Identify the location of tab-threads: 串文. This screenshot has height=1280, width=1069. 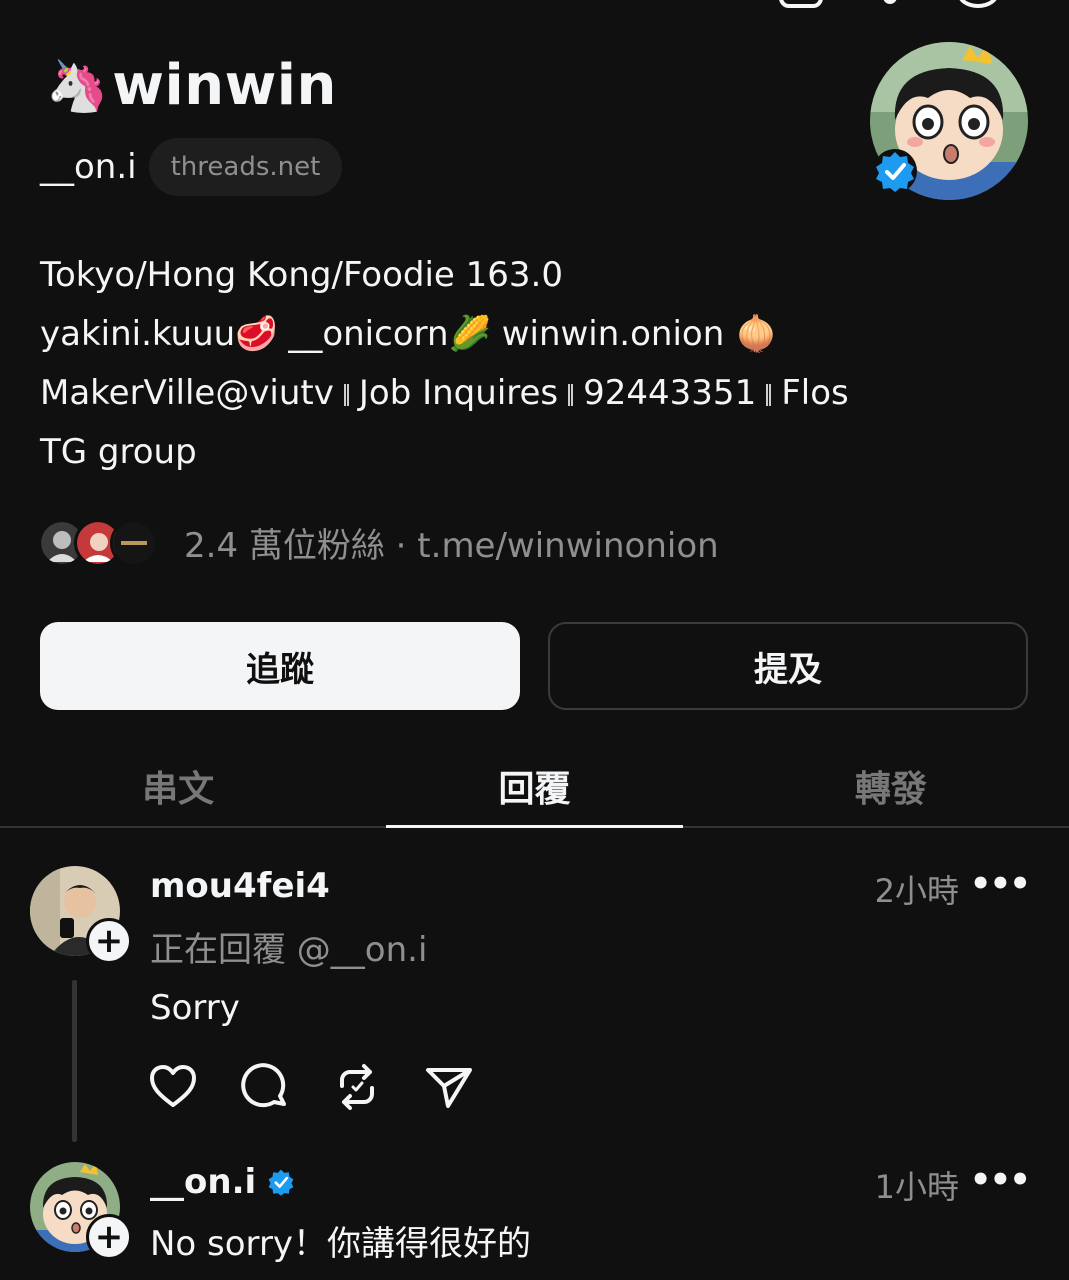
(178, 783).